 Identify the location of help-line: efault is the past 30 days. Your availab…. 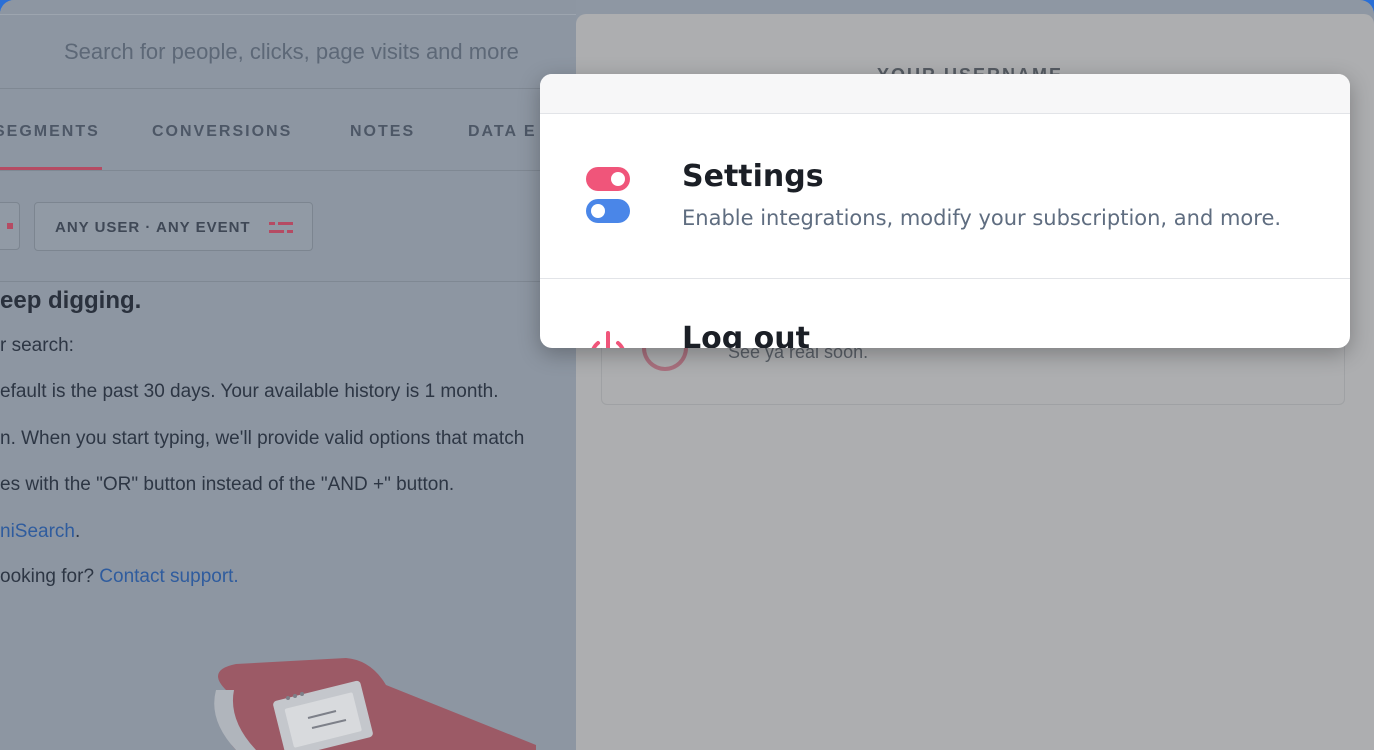
(249, 391).